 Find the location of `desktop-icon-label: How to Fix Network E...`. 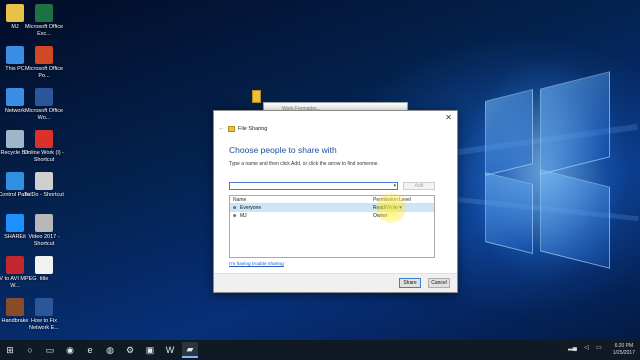

desktop-icon-label: How to Fix Network E... is located at coordinates (44, 324).